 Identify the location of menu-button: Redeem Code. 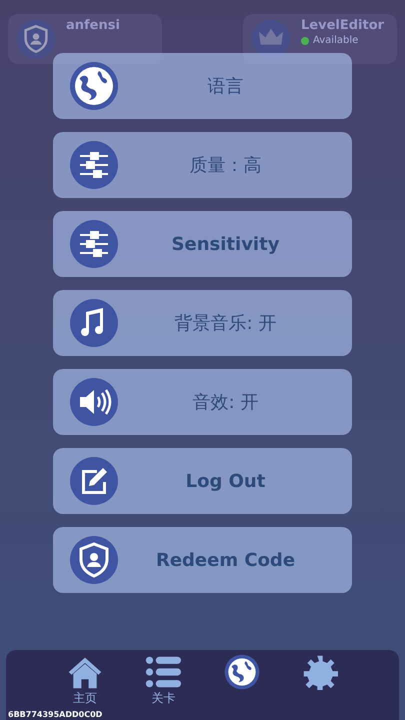
(202, 560).